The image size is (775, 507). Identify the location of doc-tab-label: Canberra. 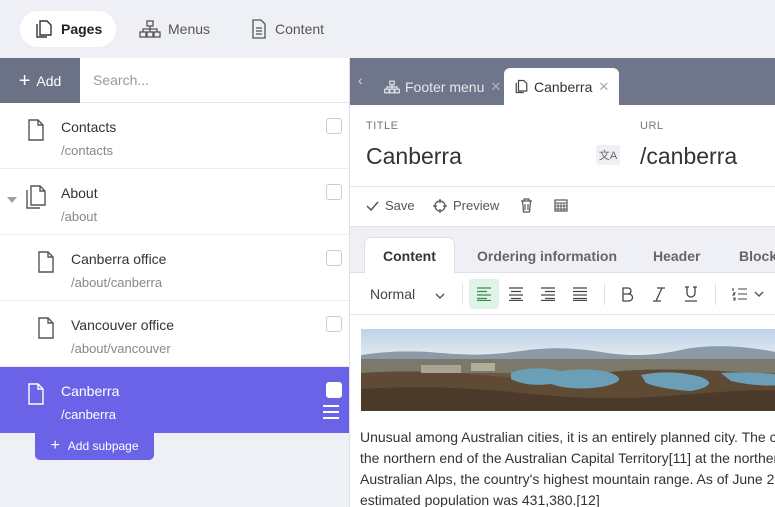
(563, 86).